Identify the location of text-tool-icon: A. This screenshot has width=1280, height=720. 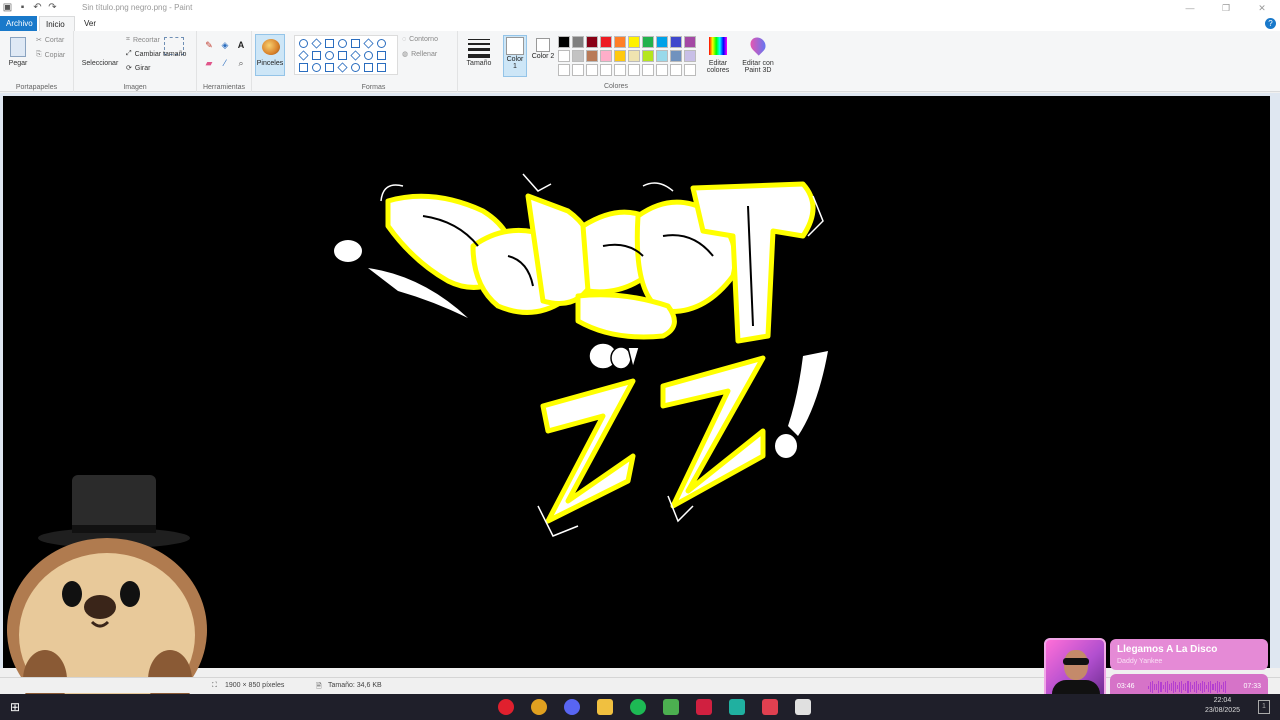
(241, 45).